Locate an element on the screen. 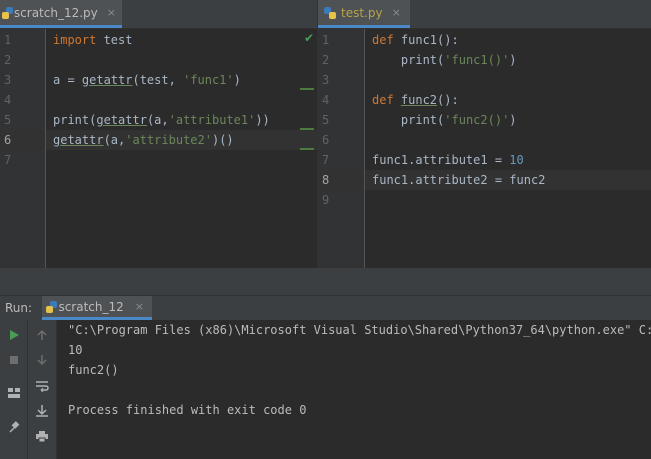 This screenshot has height=459, width=651. left-tab-bar: scratch_12.py × is located at coordinates (158, 14).